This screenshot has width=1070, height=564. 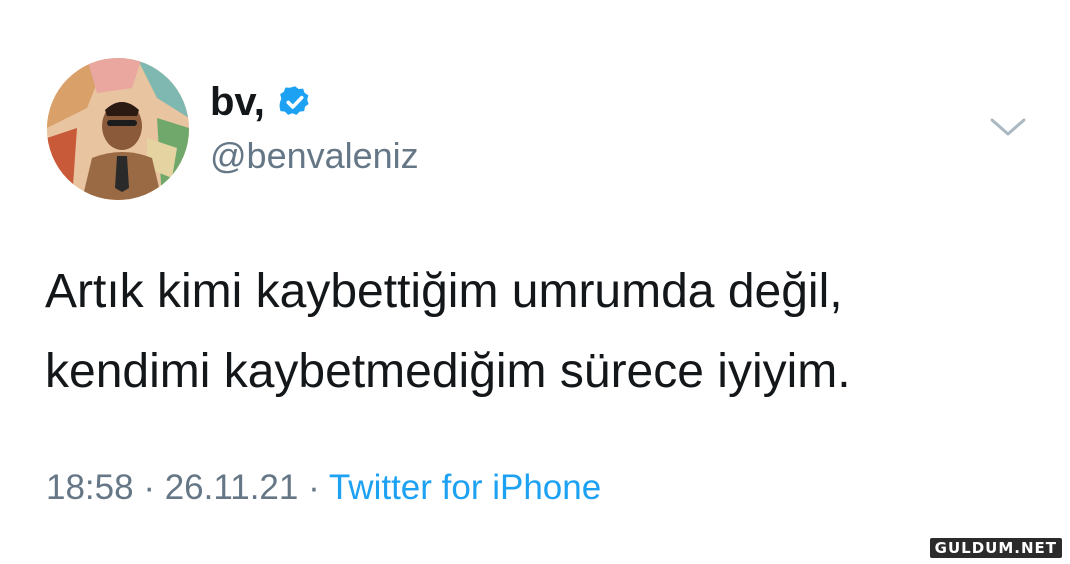 What do you see at coordinates (90, 487) in the screenshot?
I see `tweet-time: 18:58` at bounding box center [90, 487].